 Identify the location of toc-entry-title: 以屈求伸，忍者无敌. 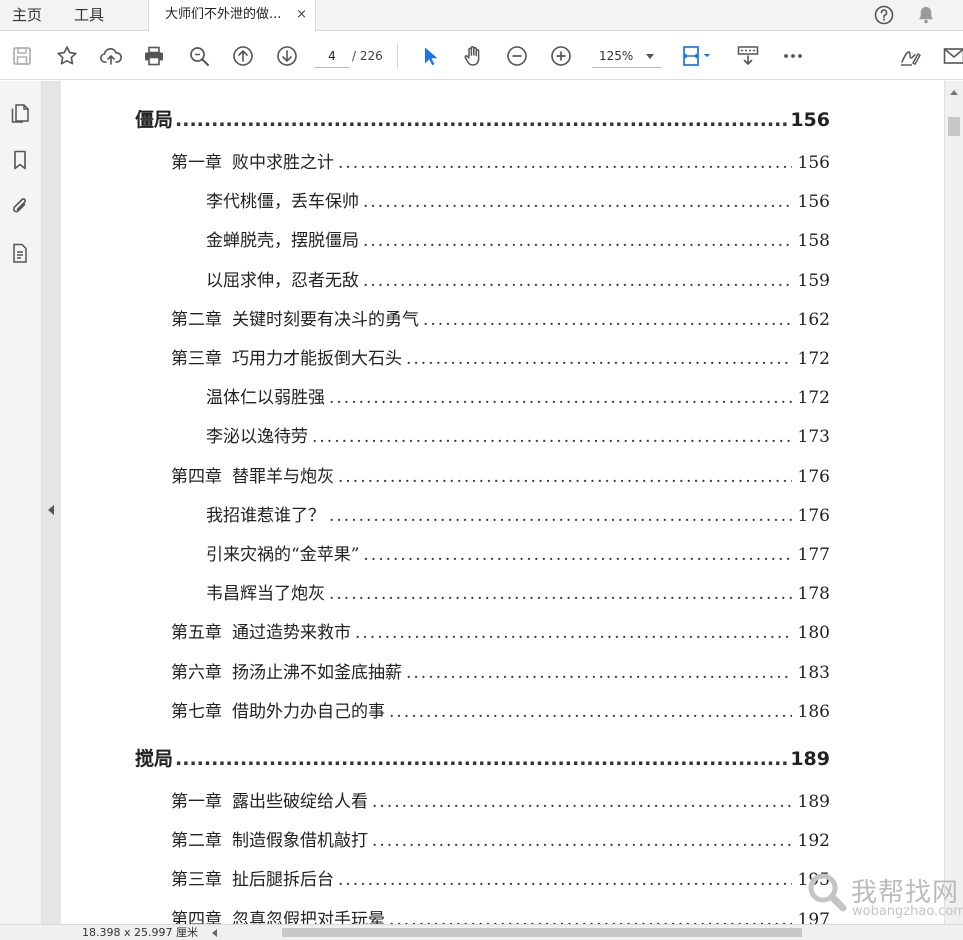
(282, 278).